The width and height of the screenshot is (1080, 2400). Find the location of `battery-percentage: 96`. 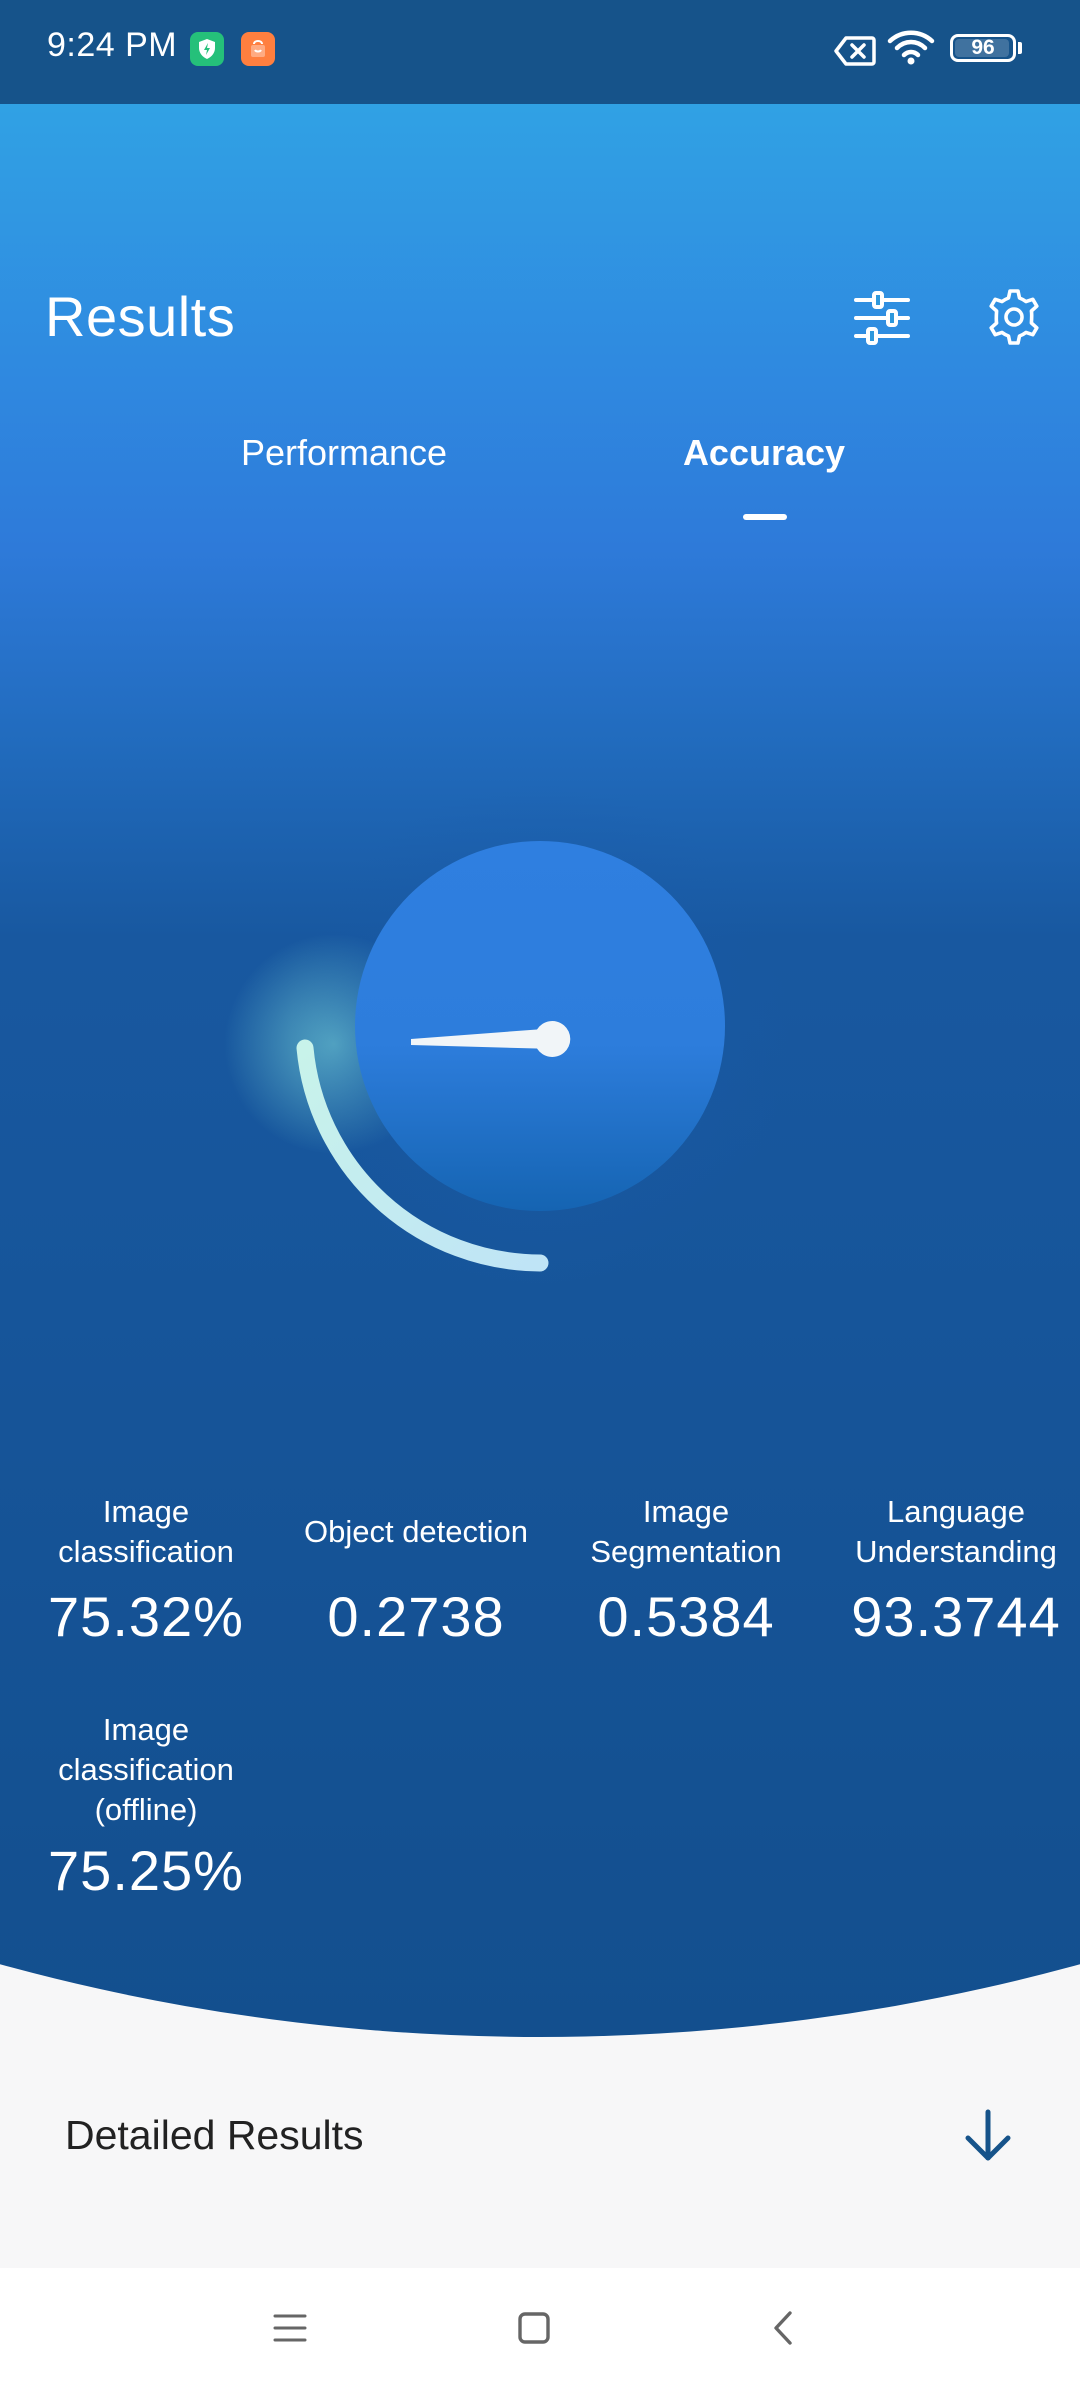

battery-percentage: 96 is located at coordinates (983, 47).